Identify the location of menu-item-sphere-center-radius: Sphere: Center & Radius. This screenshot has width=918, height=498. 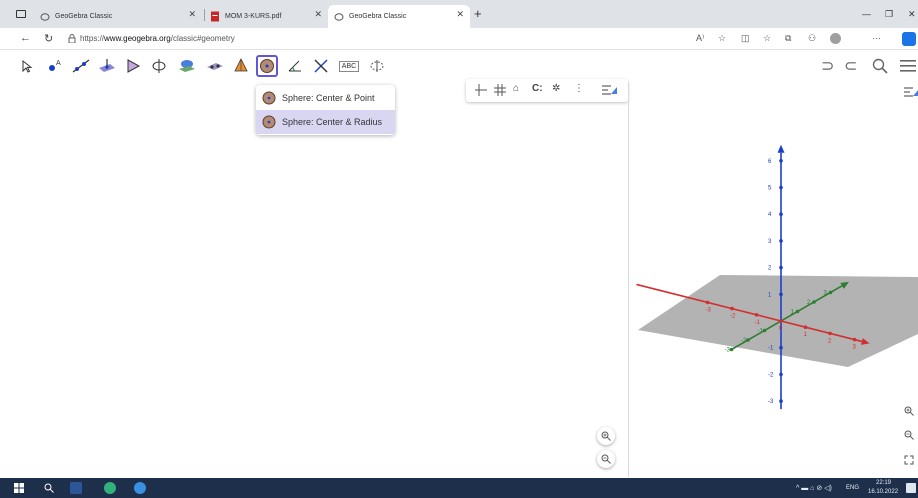
(325, 122).